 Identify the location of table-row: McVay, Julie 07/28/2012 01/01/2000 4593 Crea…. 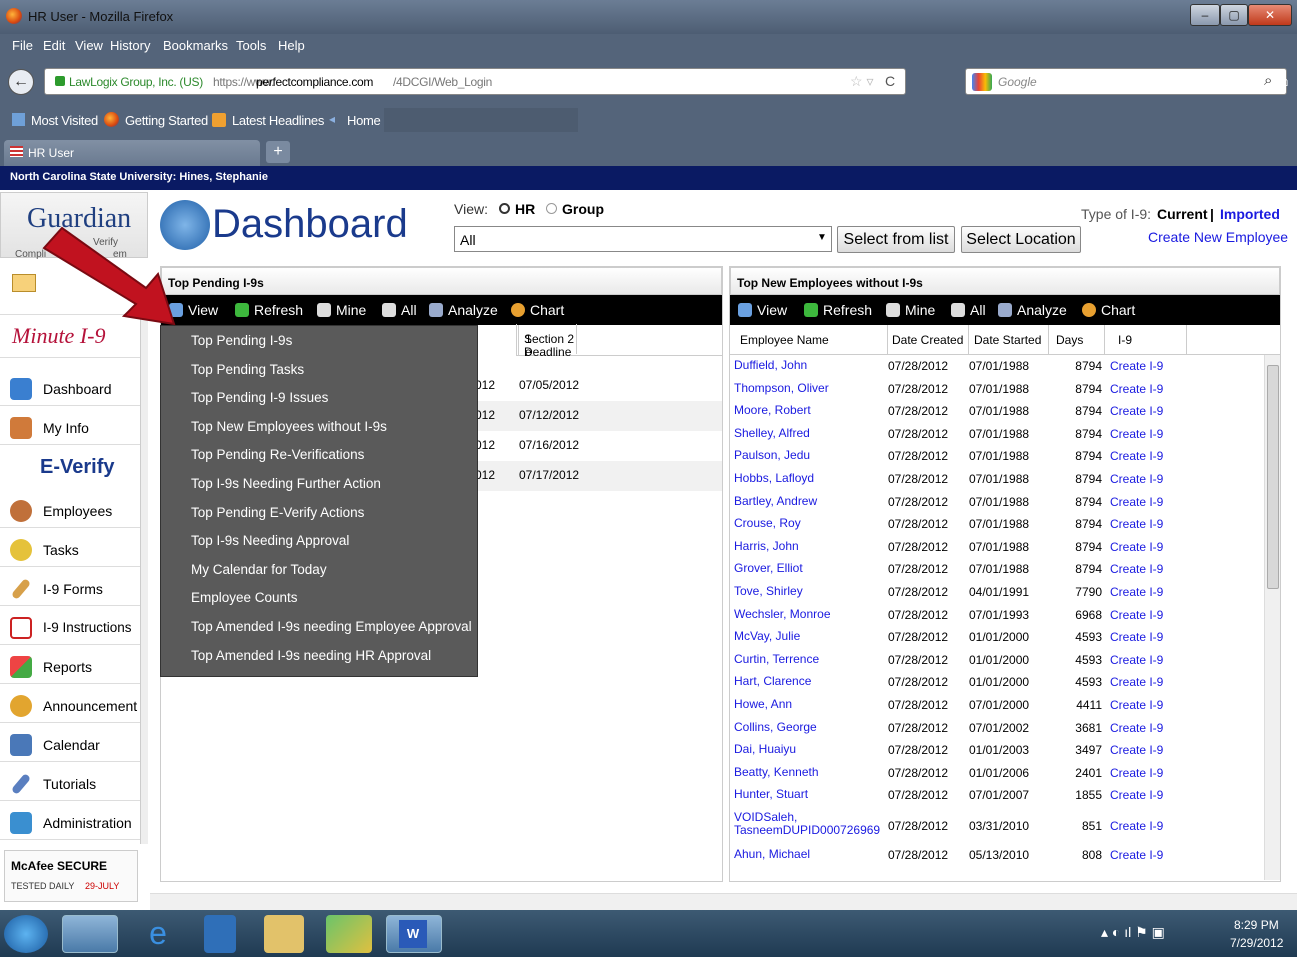
(997, 637).